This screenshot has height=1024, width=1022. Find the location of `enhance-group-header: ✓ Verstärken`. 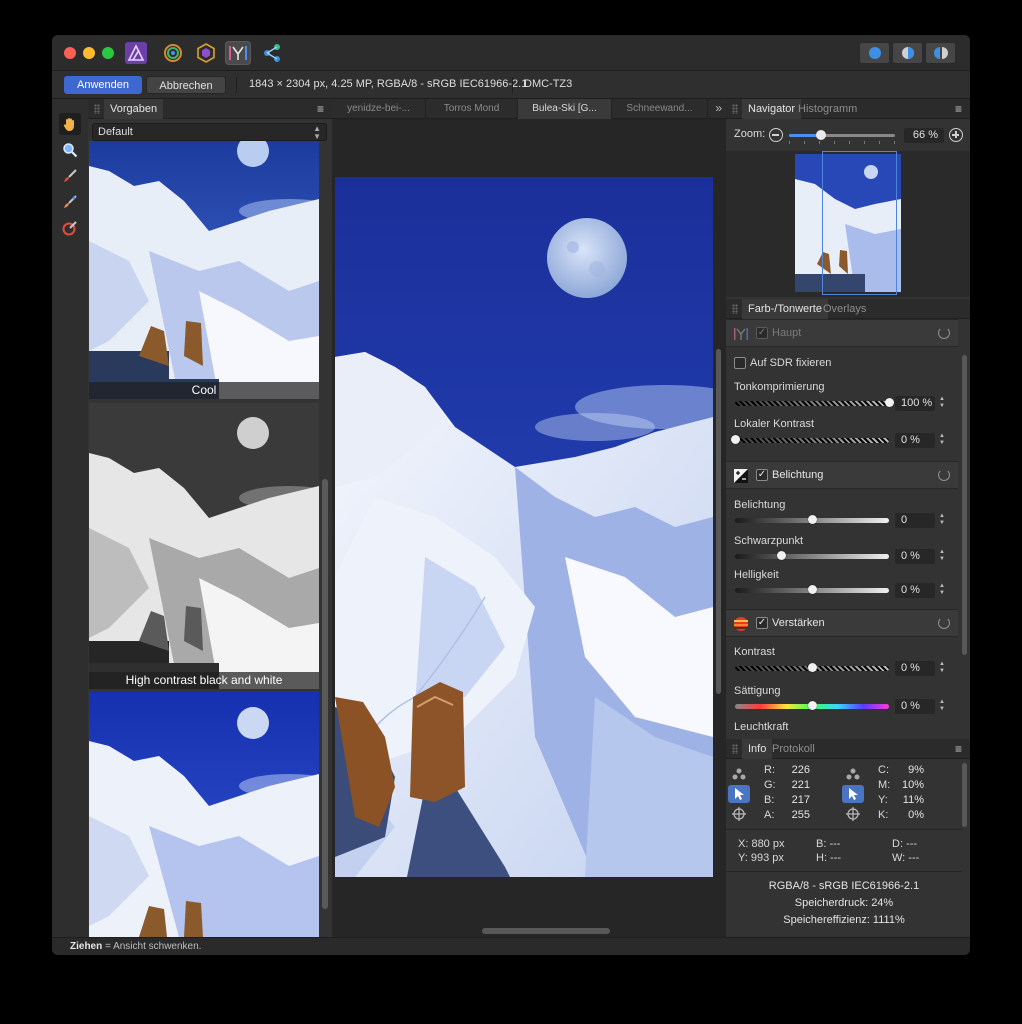

enhance-group-header: ✓ Verstärken is located at coordinates (842, 623).